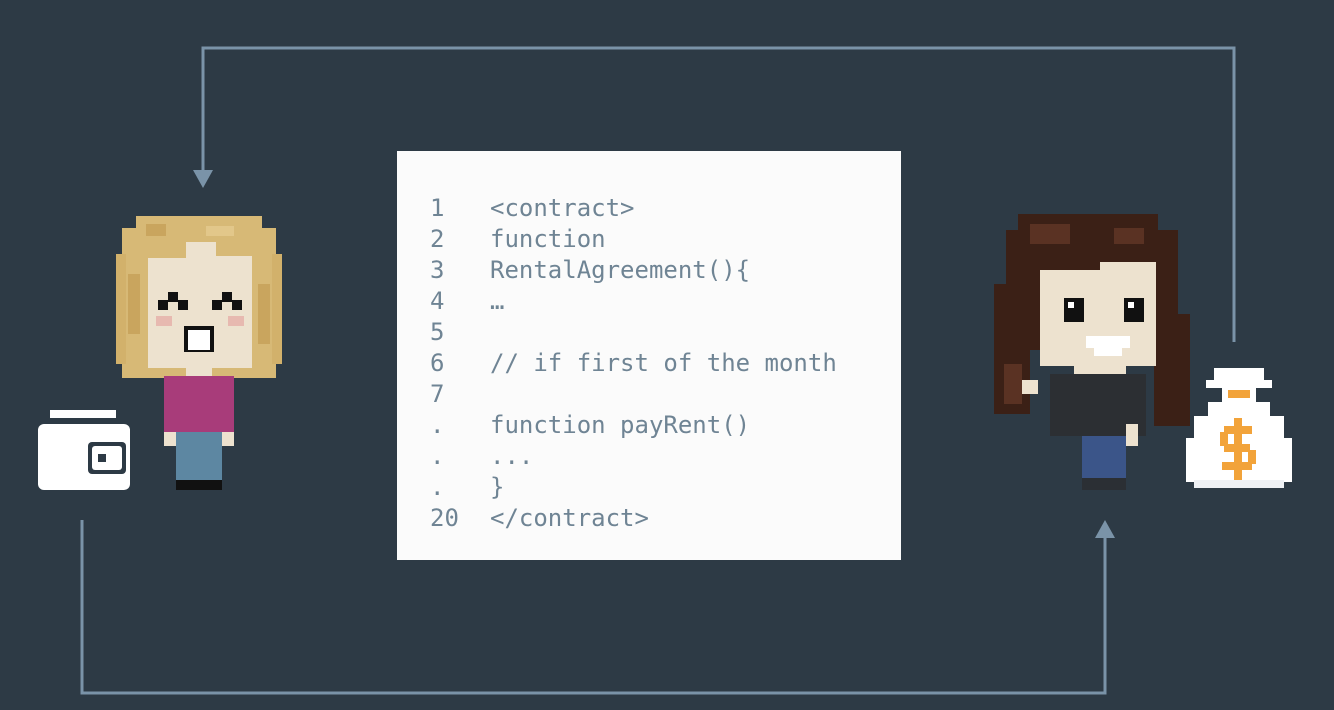 Image resolution: width=1334 pixels, height=710 pixels. What do you see at coordinates (548, 239) in the screenshot?
I see `code-text: function` at bounding box center [548, 239].